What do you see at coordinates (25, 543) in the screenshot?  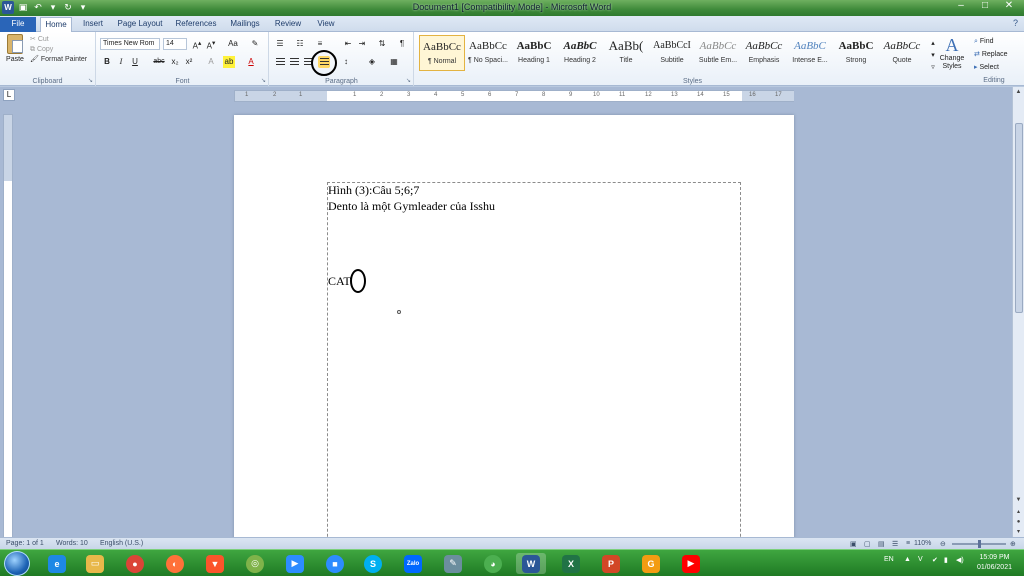 I see `page-count: Page: 1 of 1` at bounding box center [25, 543].